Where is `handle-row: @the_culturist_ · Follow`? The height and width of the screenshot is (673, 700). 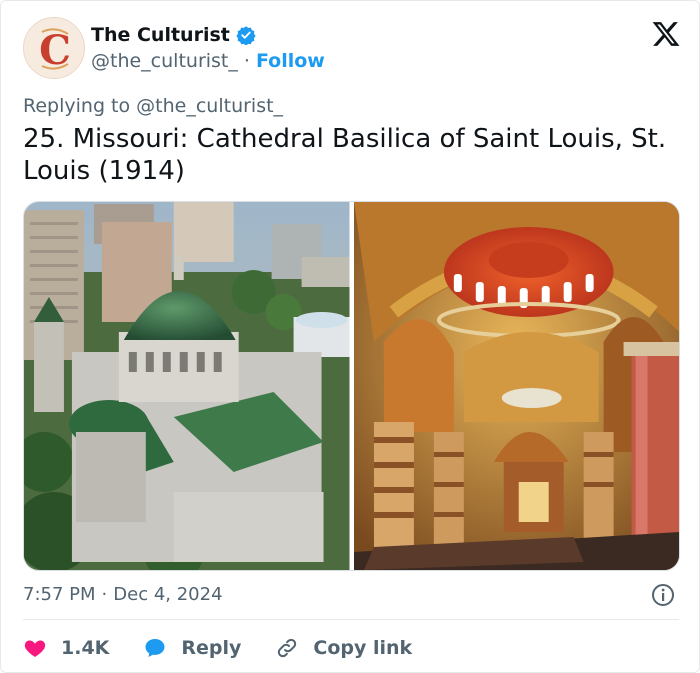 handle-row: @the_culturist_ · Follow is located at coordinates (208, 61).